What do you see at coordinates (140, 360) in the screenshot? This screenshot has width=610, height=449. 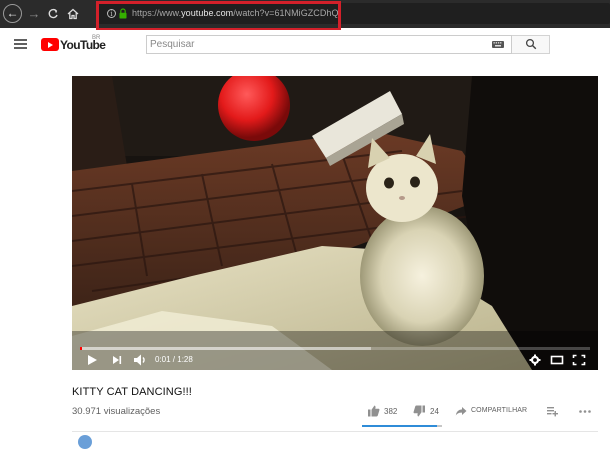 I see `volume-icon` at bounding box center [140, 360].